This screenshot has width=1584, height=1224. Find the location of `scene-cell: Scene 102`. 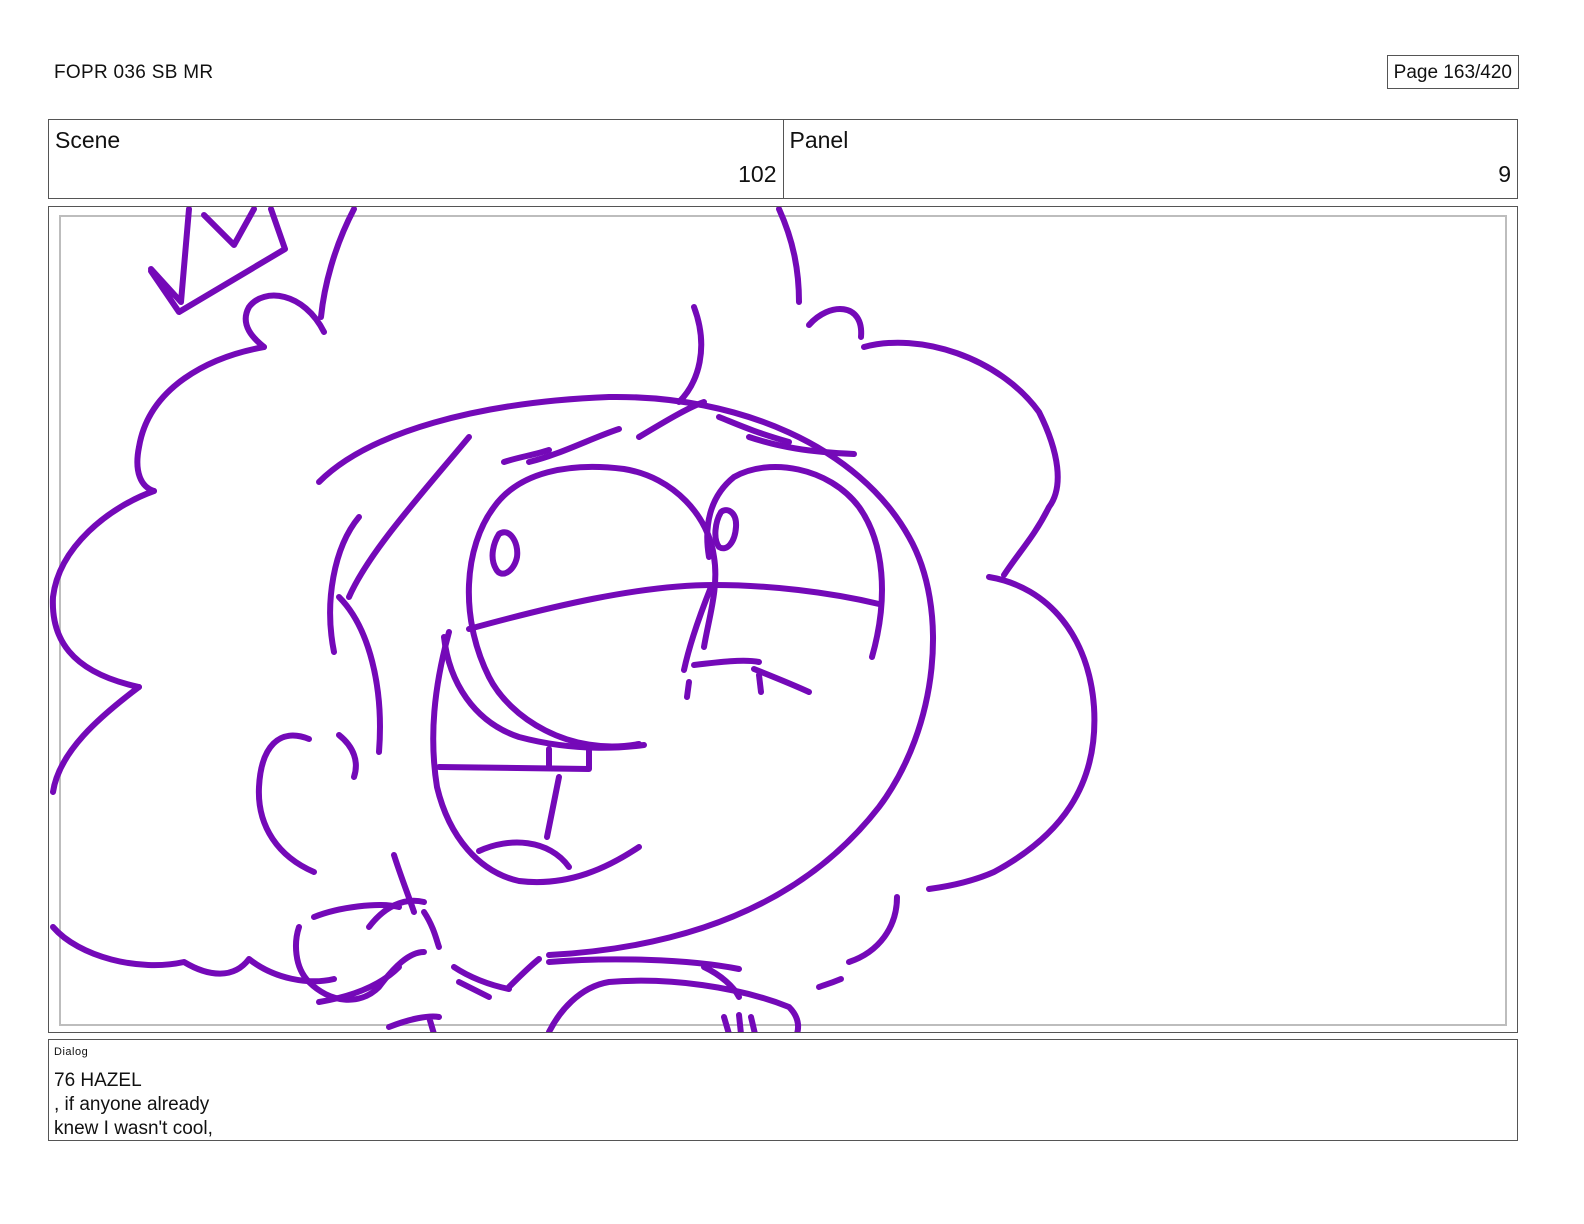

scene-cell: Scene 102 is located at coordinates (416, 159).